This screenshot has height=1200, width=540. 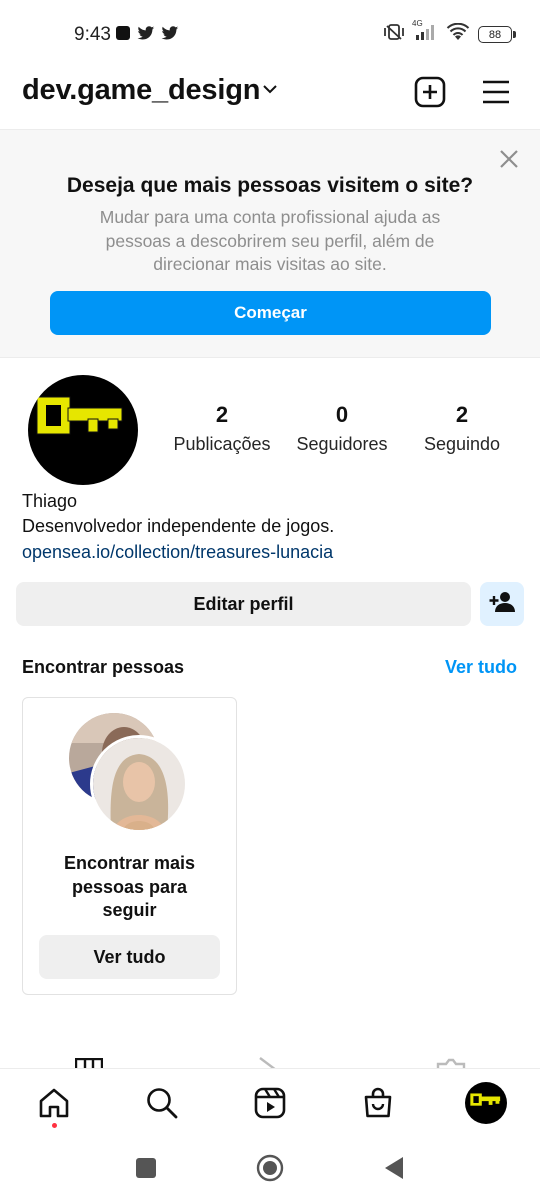 I want to click on profile-tabs-partial, so click(x=270, y=1061).